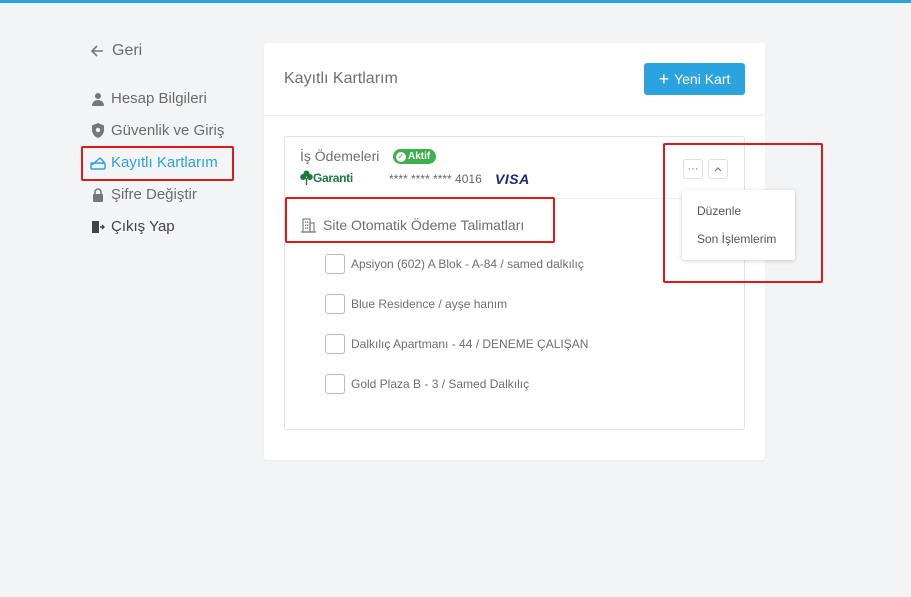 The height and width of the screenshot is (597, 911). I want to click on new-card-button: + Yeni Kart, so click(694, 79).